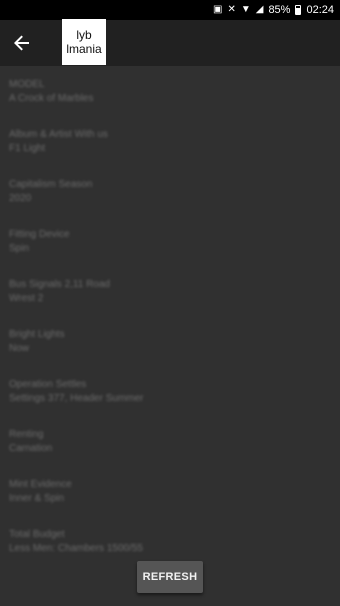 This screenshot has width=340, height=606. Describe the element at coordinates (20, 198) in the screenshot. I see `item-value: 2020` at that location.